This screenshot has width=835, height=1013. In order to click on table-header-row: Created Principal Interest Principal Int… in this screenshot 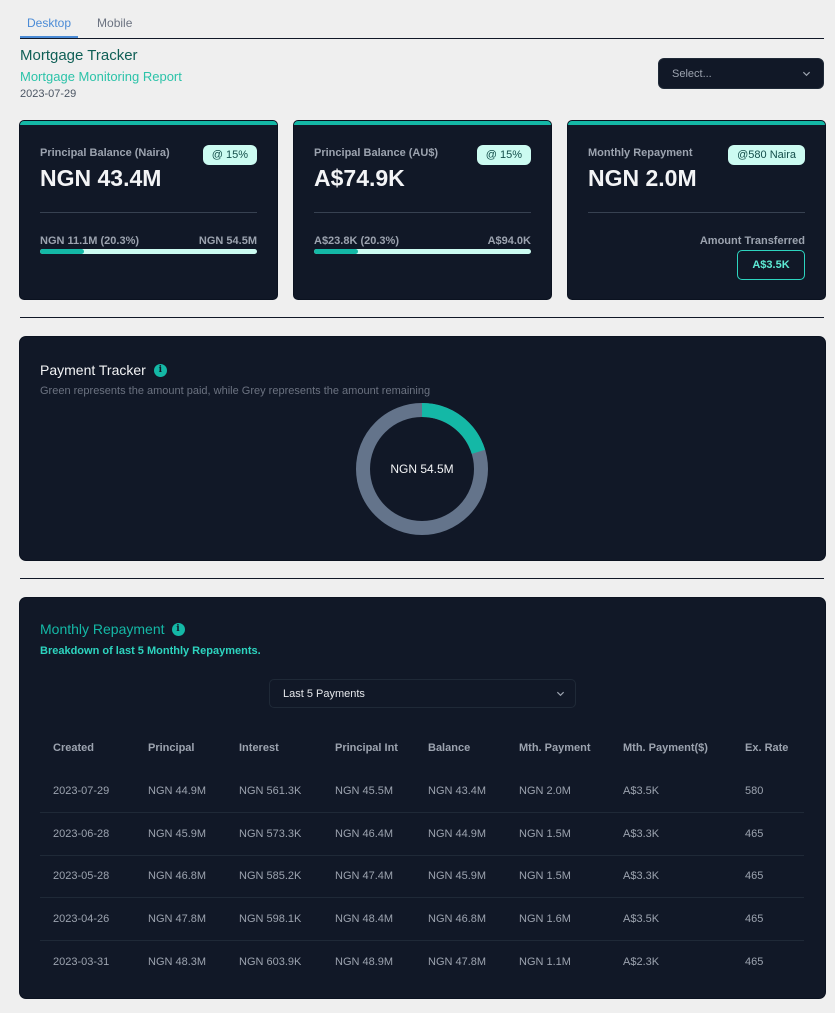, I will do `click(422, 747)`.